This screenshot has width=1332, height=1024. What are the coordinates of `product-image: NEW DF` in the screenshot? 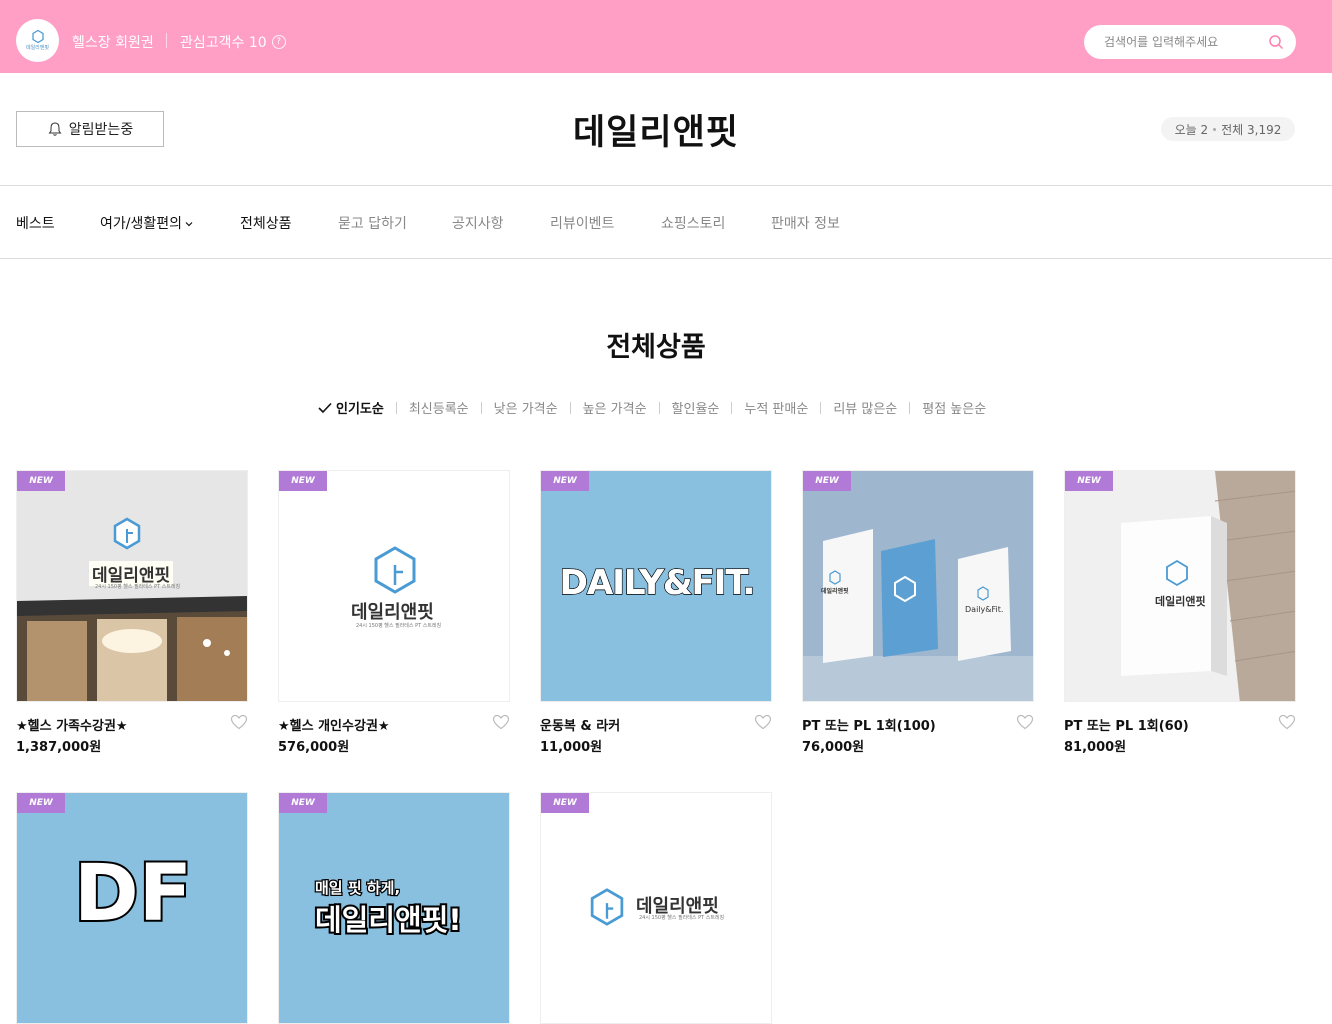 It's located at (132, 908).